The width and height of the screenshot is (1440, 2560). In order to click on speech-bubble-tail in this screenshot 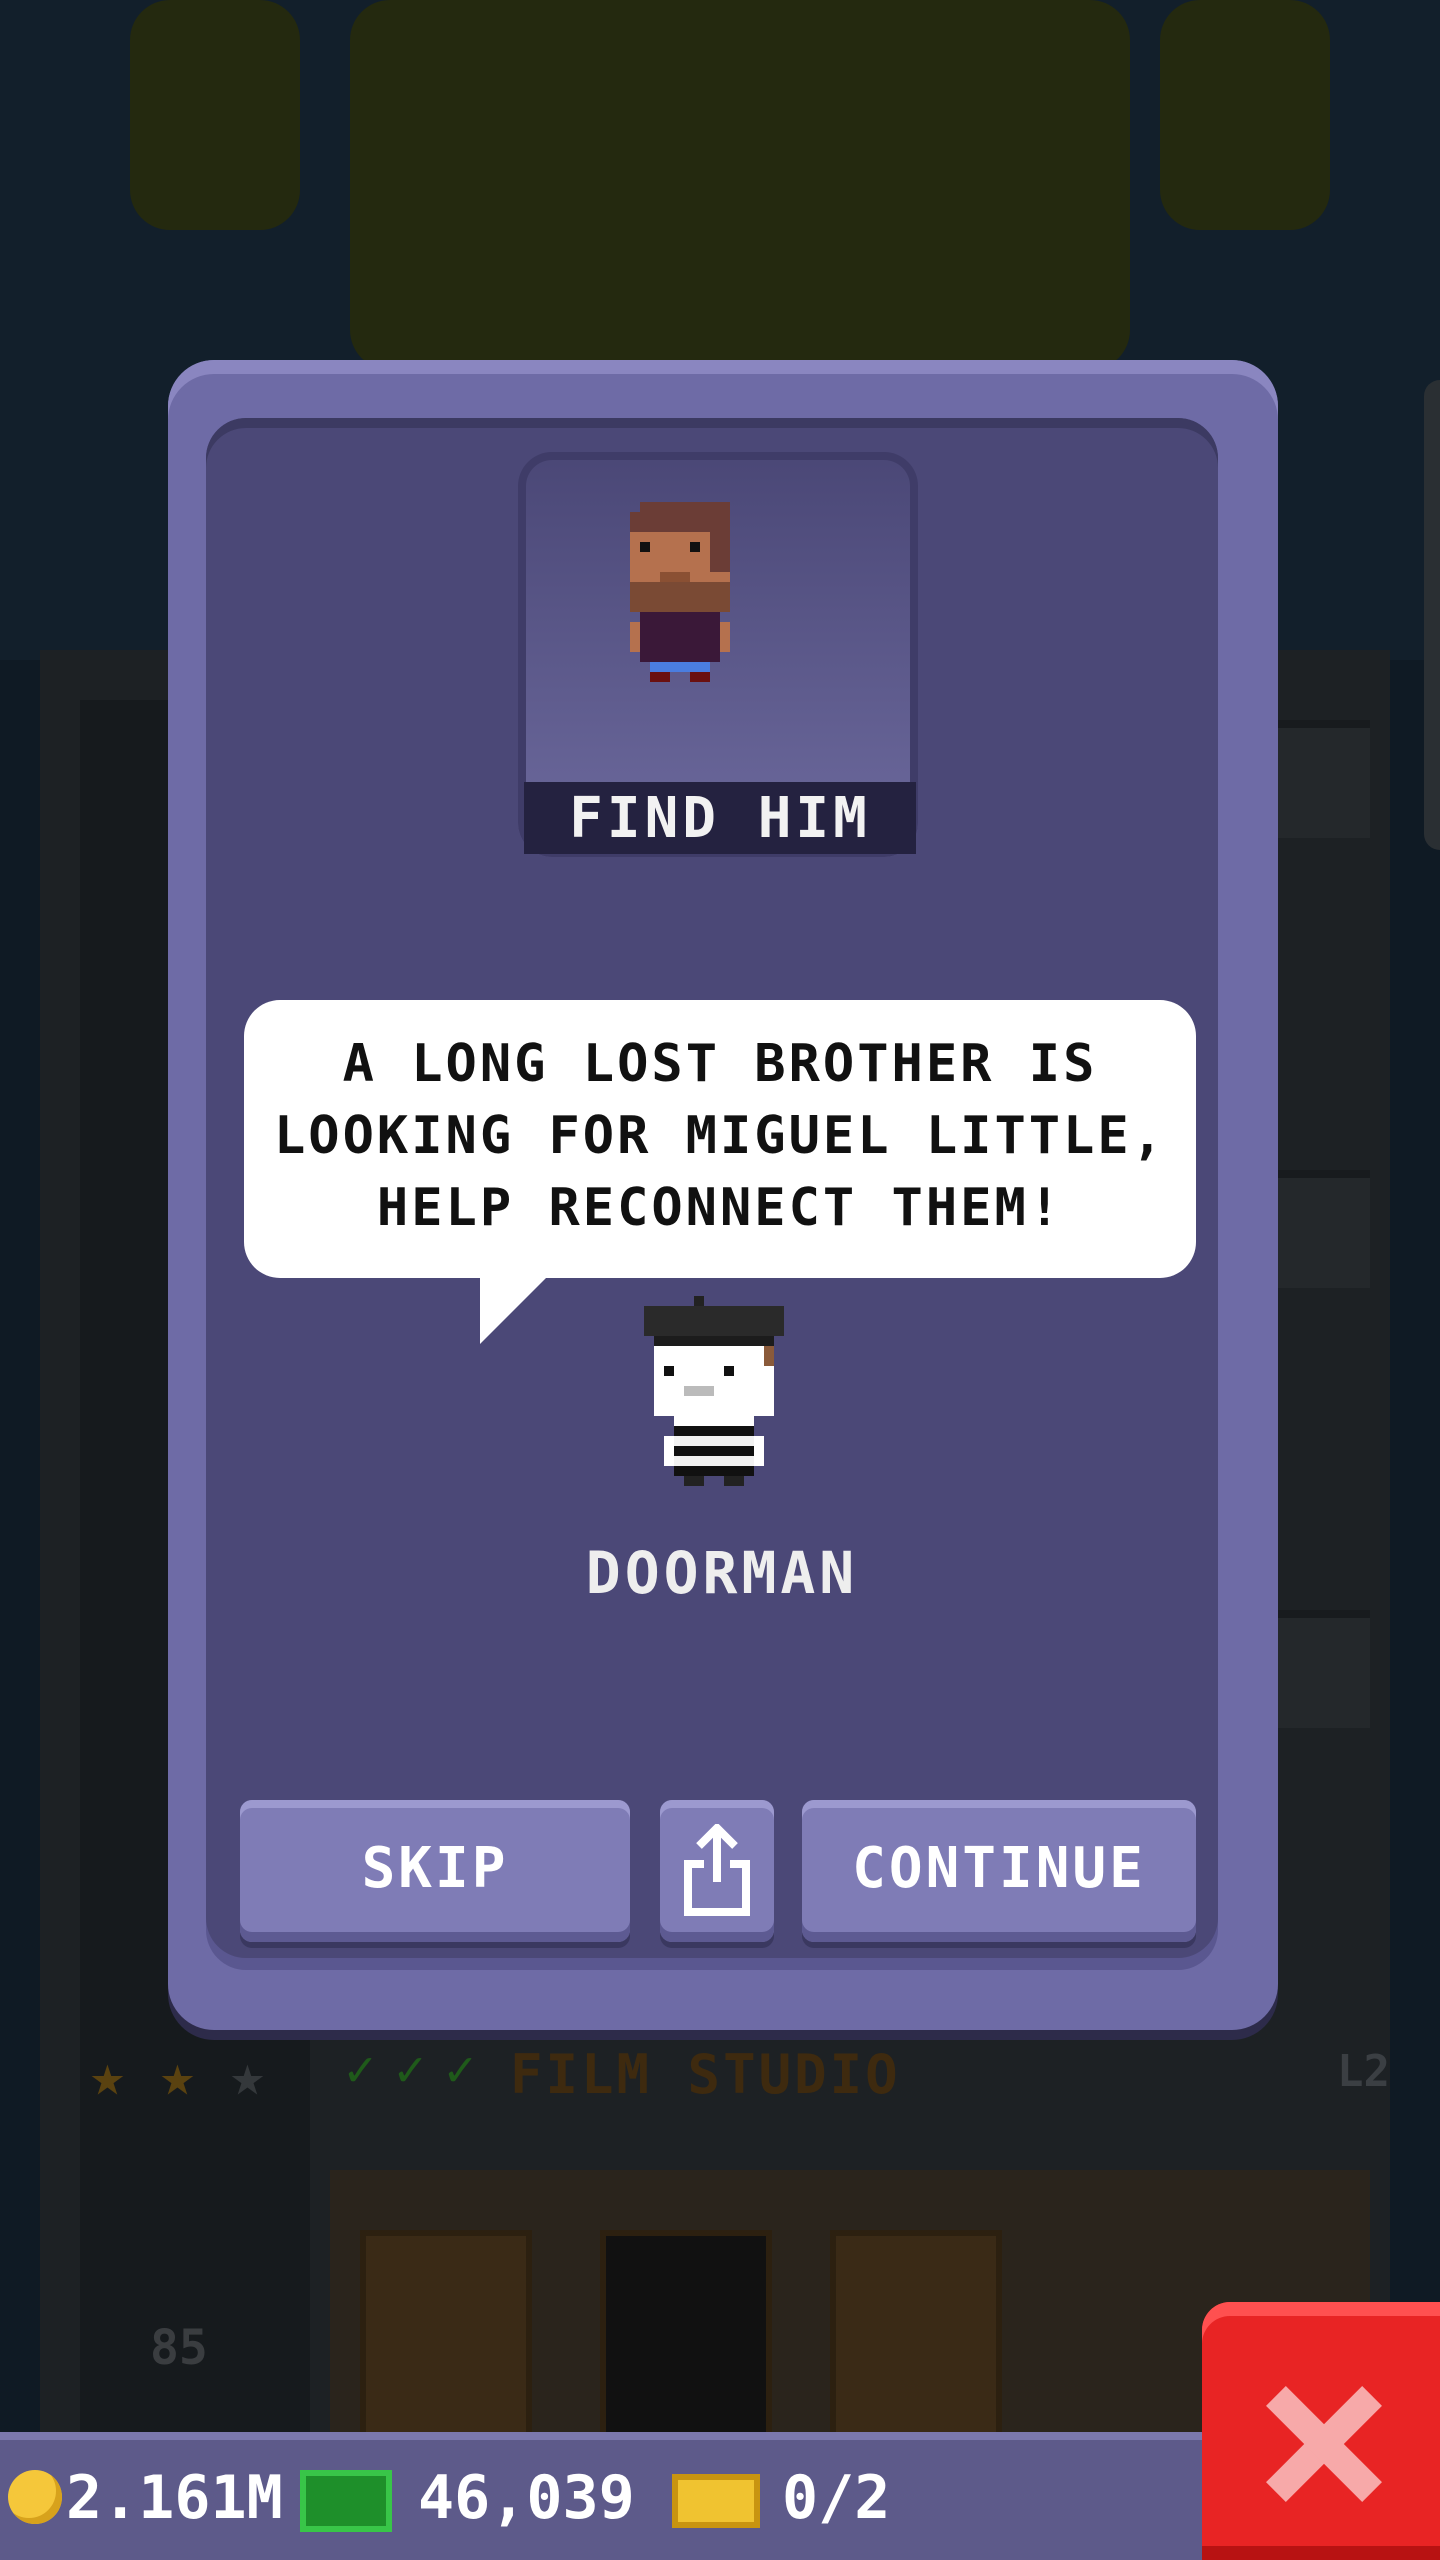, I will do `click(515, 1309)`.